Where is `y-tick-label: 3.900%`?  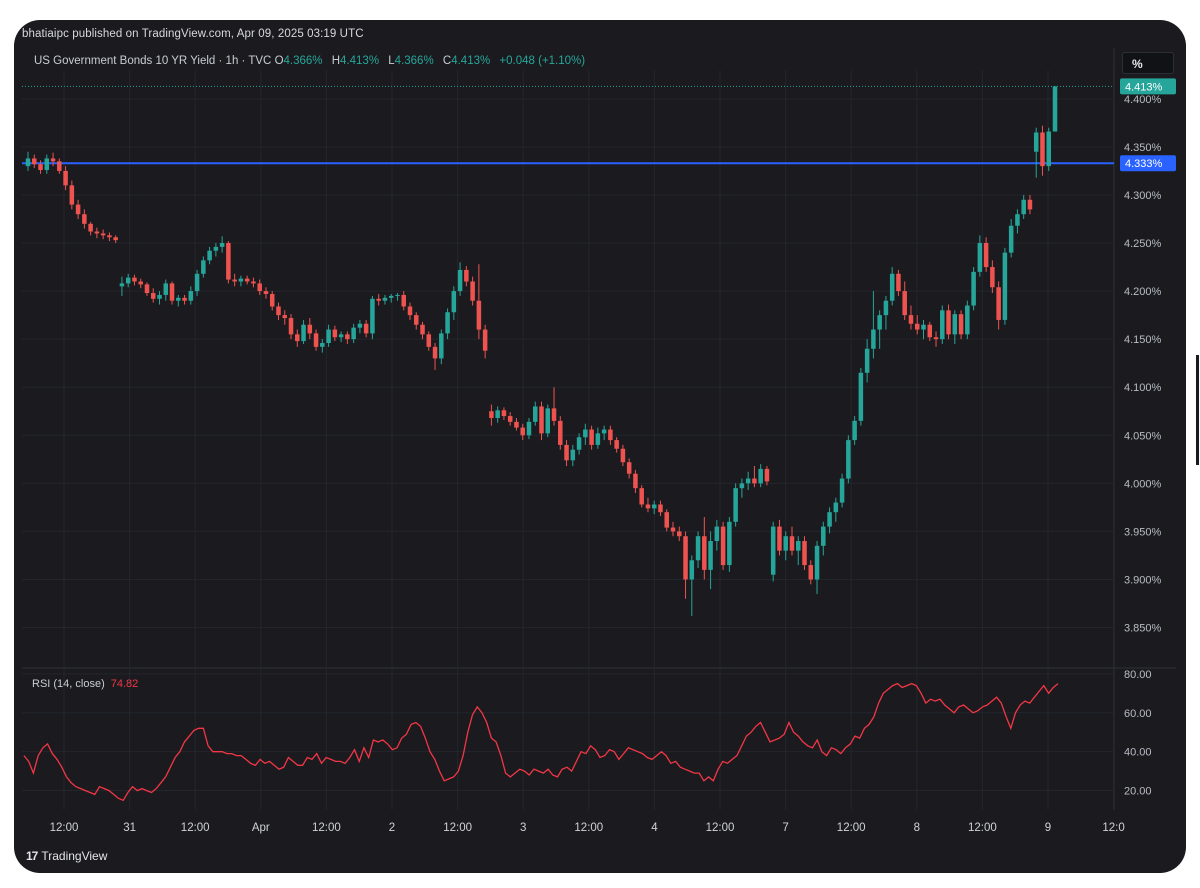 y-tick-label: 3.900% is located at coordinates (1143, 580).